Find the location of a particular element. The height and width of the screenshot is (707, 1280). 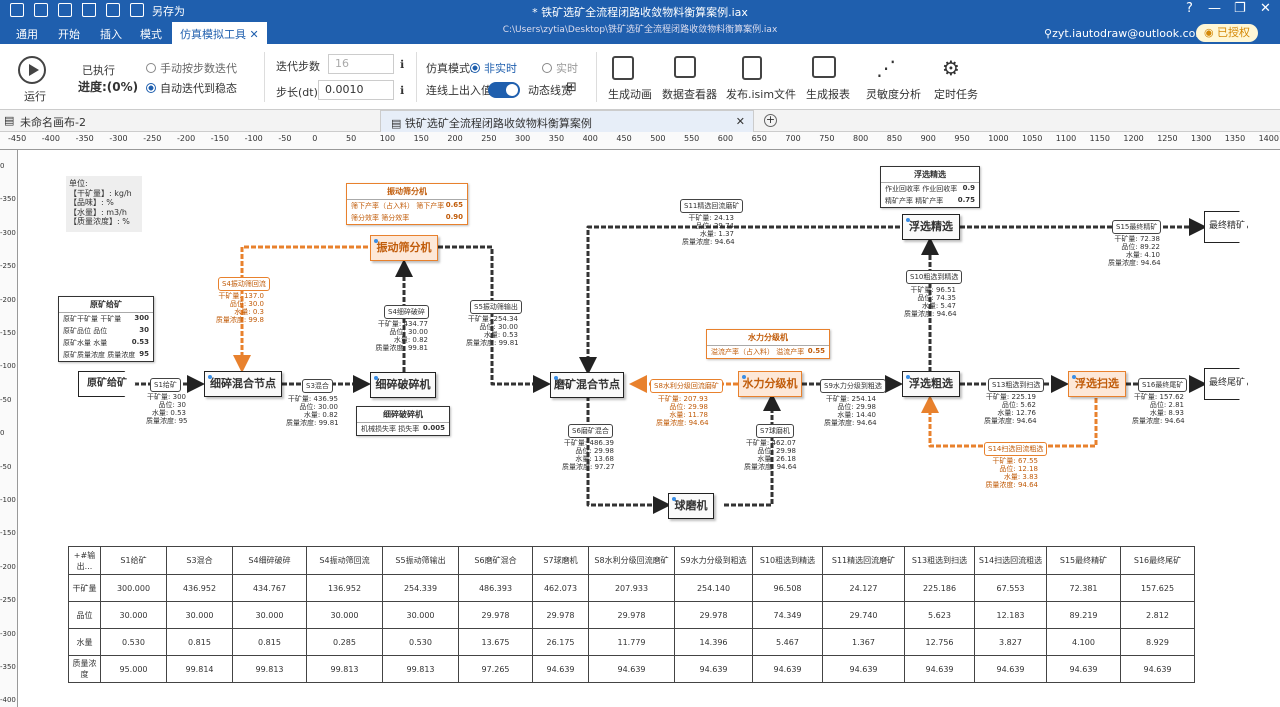

table-cell: 254.140 is located at coordinates (713, 588).